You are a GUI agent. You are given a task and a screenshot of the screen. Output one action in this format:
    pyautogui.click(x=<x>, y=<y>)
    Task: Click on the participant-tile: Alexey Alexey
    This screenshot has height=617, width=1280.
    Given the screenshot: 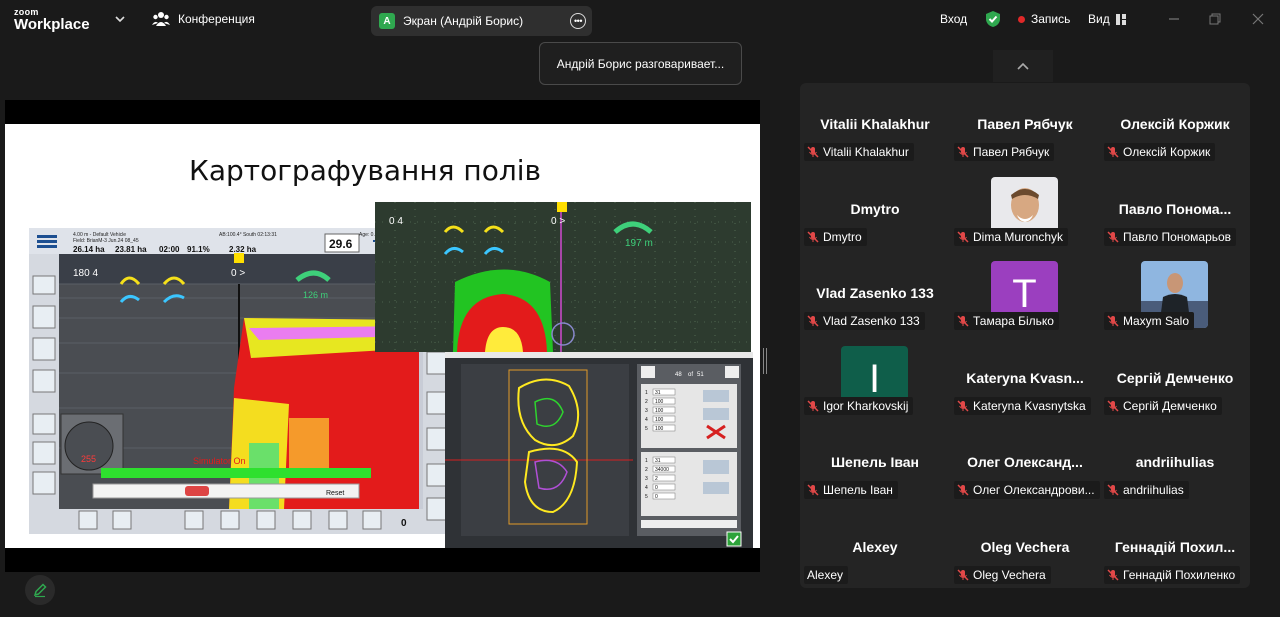 What is the action you would take?
    pyautogui.click(x=875, y=547)
    